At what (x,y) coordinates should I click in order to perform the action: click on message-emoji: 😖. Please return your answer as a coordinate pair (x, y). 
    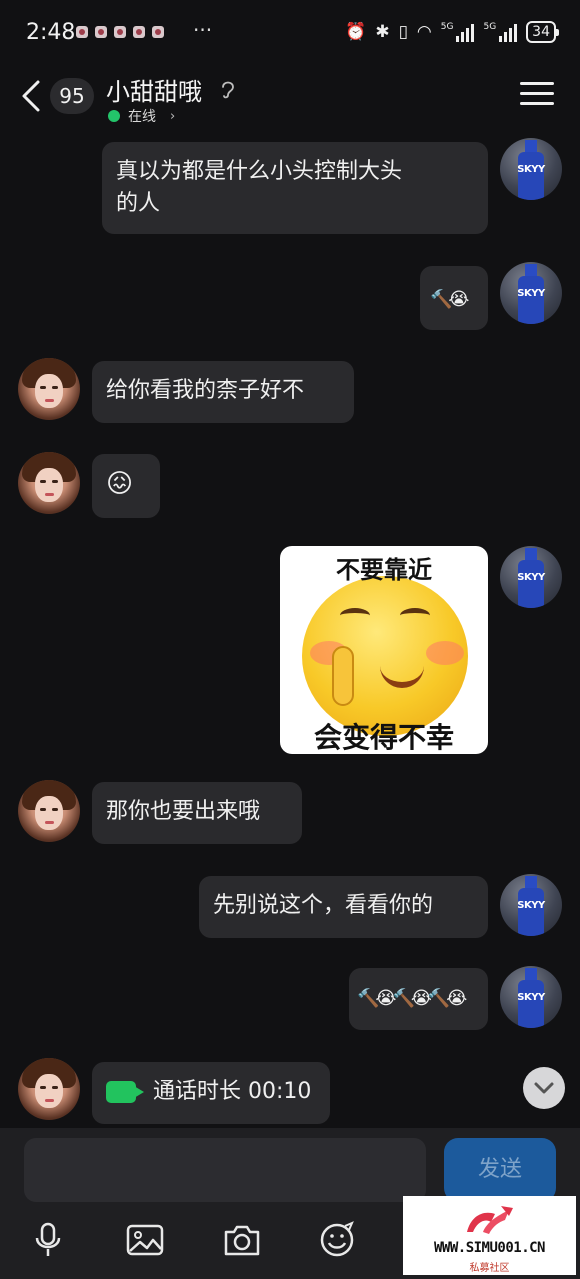
    Looking at the image, I should click on (120, 484).